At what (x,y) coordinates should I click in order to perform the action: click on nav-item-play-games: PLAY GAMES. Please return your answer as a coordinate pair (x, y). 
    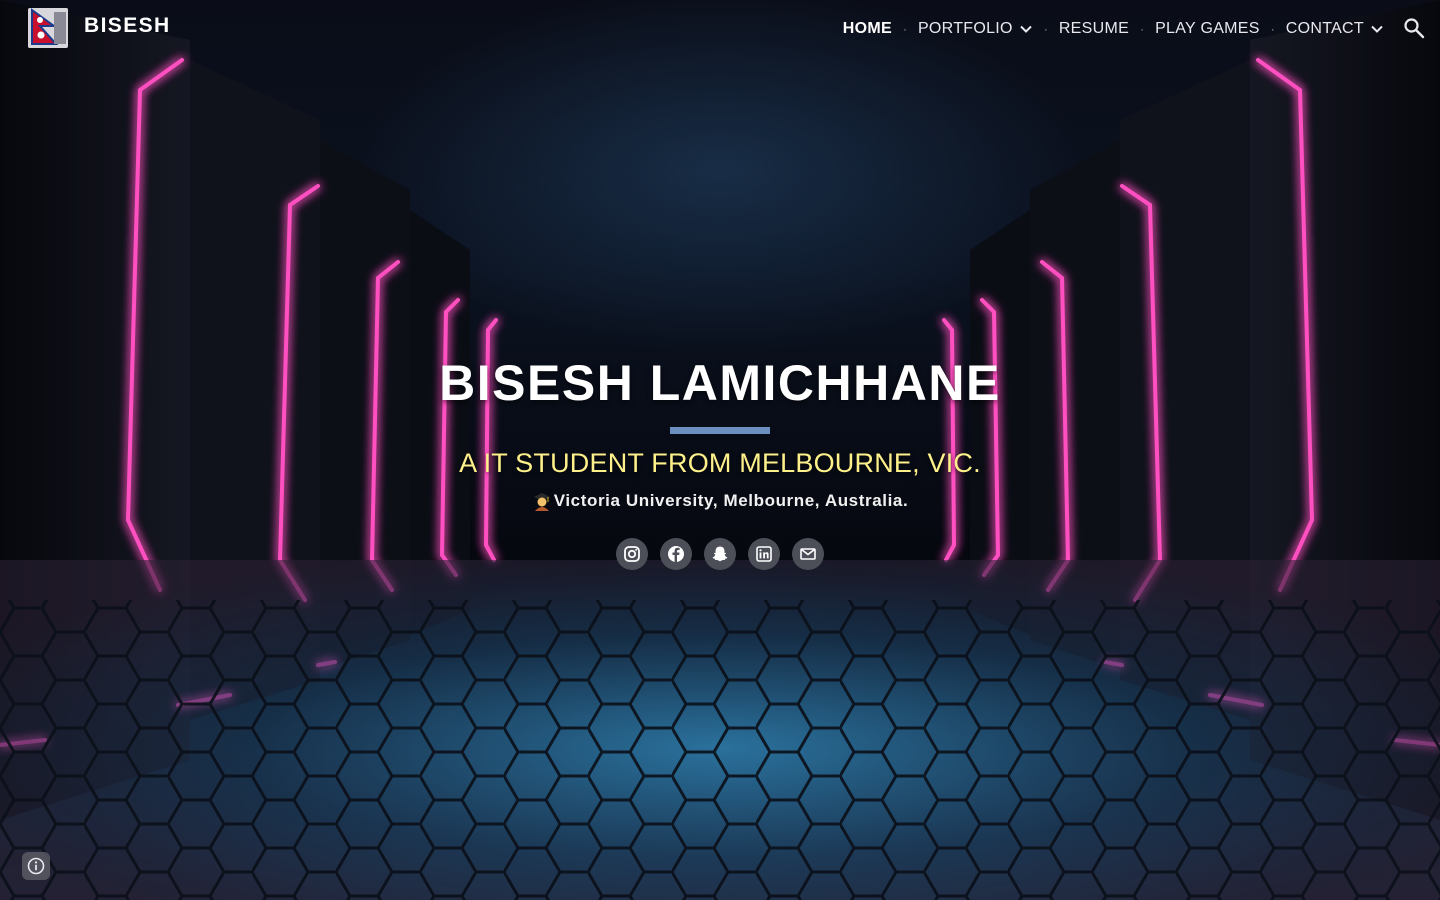
    Looking at the image, I should click on (1207, 29).